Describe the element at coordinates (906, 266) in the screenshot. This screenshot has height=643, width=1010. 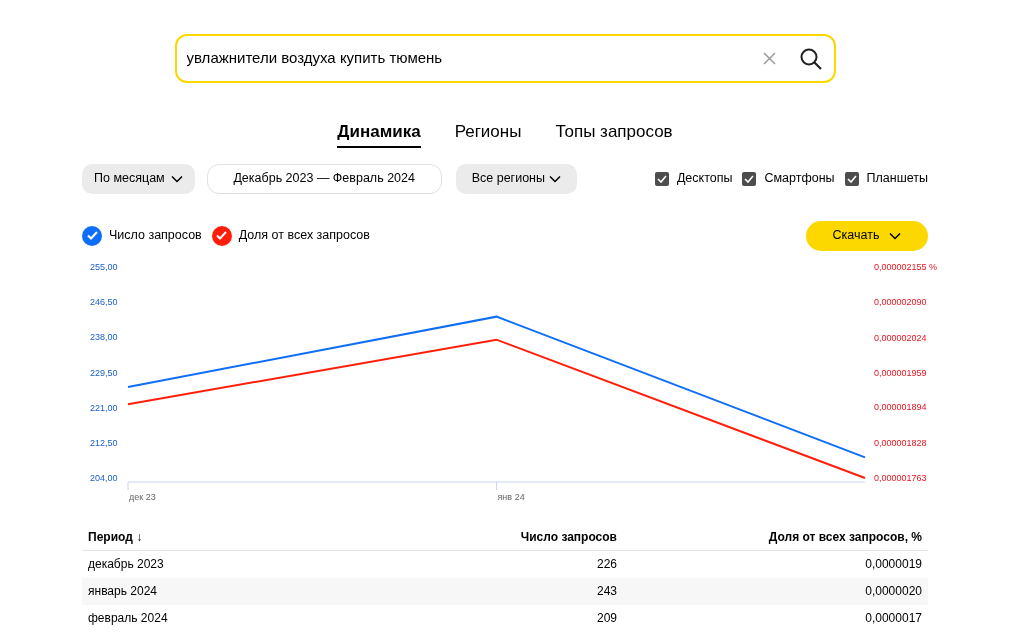
I see `y-axis-label: 0,000002155 %` at that location.